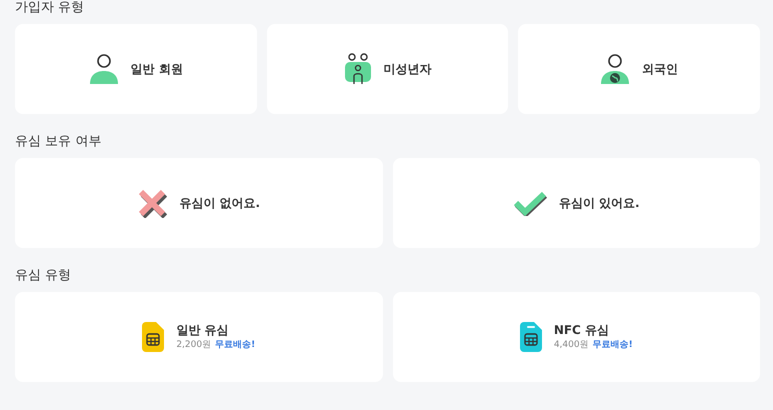 Image resolution: width=773 pixels, height=410 pixels. I want to click on option-card: 유심이 있어요., so click(576, 203).